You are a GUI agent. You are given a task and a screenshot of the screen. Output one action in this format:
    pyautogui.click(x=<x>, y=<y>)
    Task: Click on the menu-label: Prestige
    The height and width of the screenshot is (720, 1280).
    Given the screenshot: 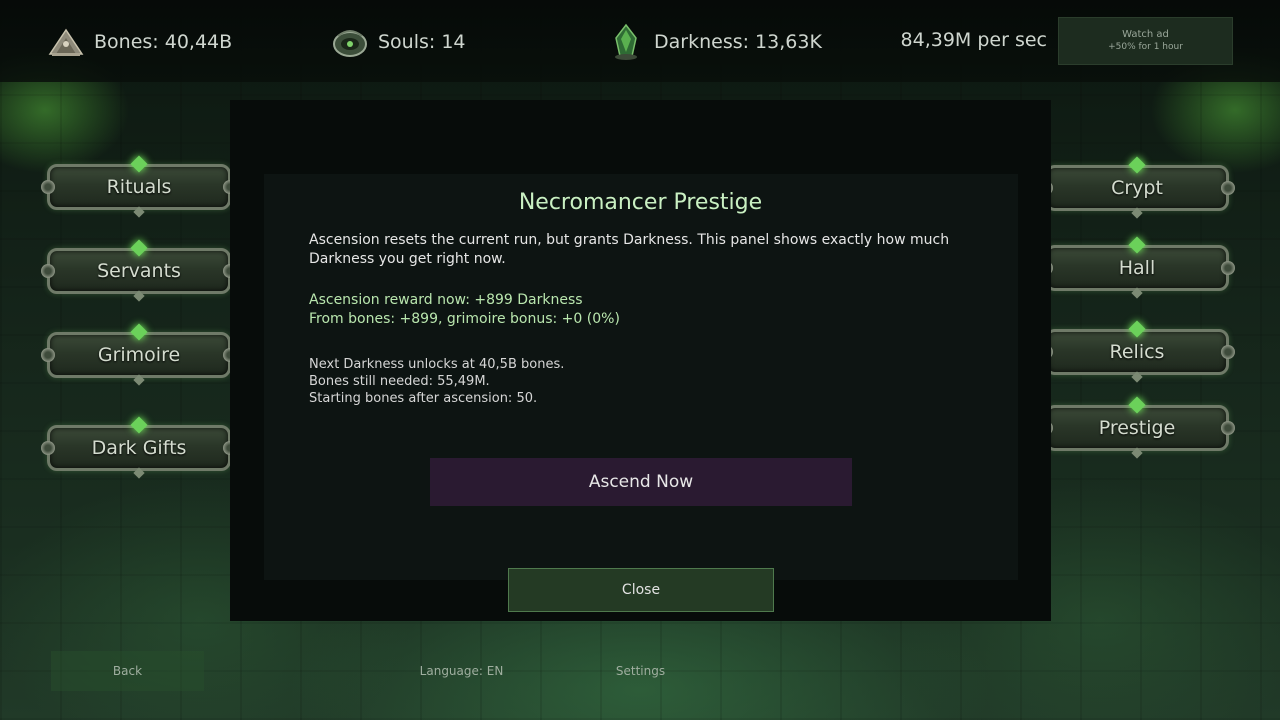 What is the action you would take?
    pyautogui.click(x=1137, y=428)
    